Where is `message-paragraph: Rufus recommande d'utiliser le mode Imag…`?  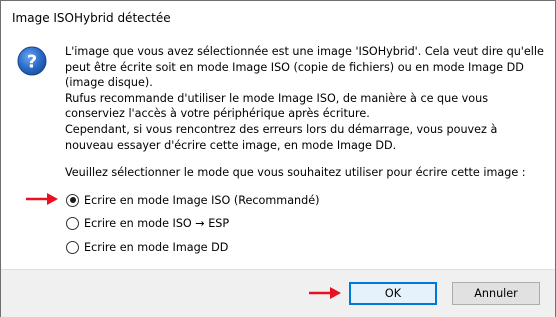 message-paragraph: Rufus recommande d'utiliser le mode Imag… is located at coordinates (277, 106).